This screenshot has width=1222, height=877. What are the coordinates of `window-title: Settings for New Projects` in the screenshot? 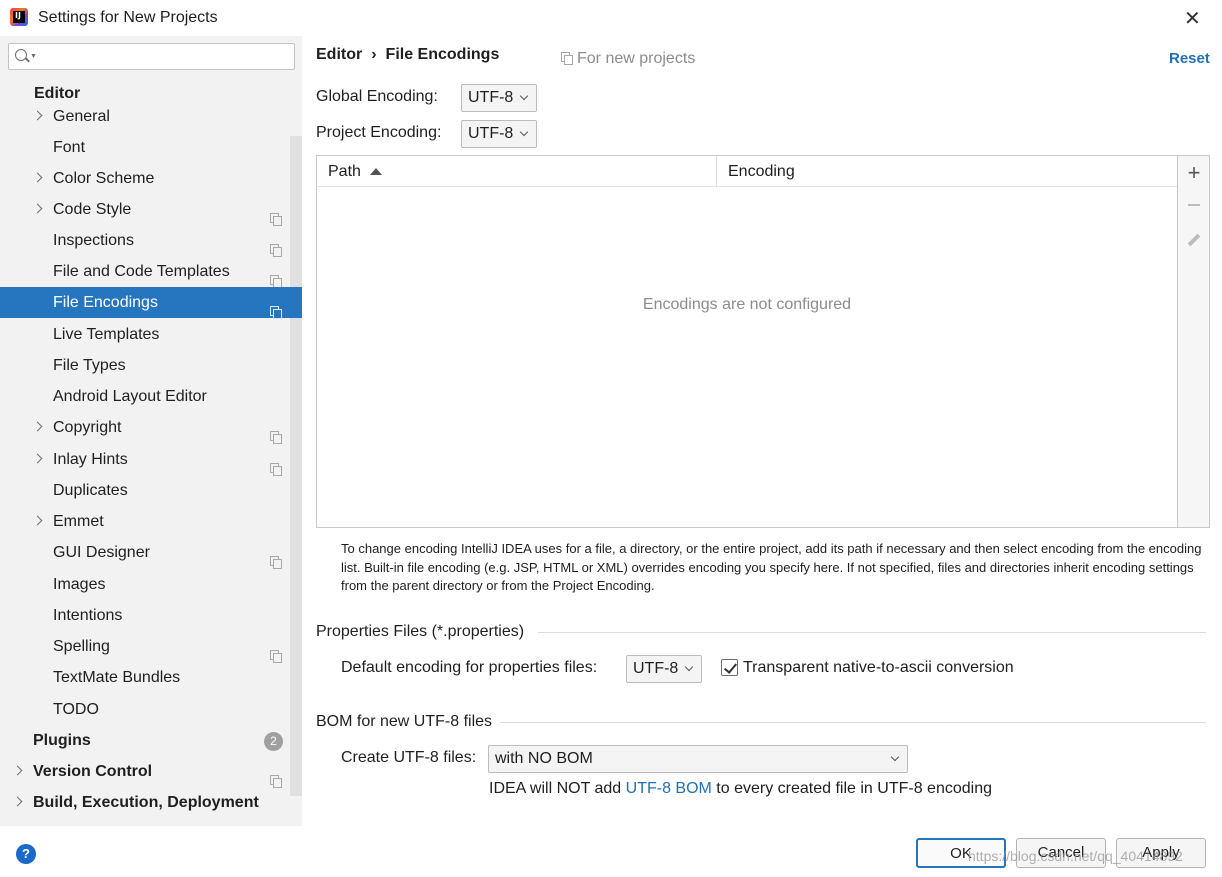 It's located at (128, 17).